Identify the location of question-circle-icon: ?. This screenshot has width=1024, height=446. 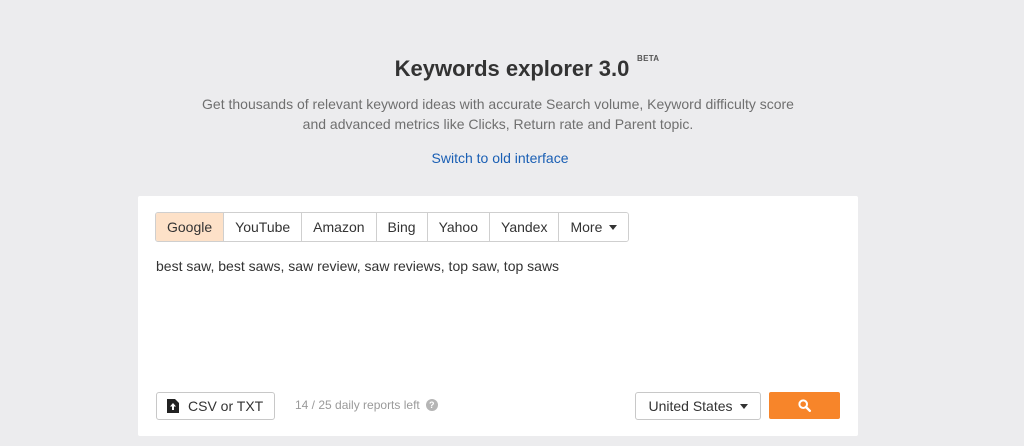
(431, 405).